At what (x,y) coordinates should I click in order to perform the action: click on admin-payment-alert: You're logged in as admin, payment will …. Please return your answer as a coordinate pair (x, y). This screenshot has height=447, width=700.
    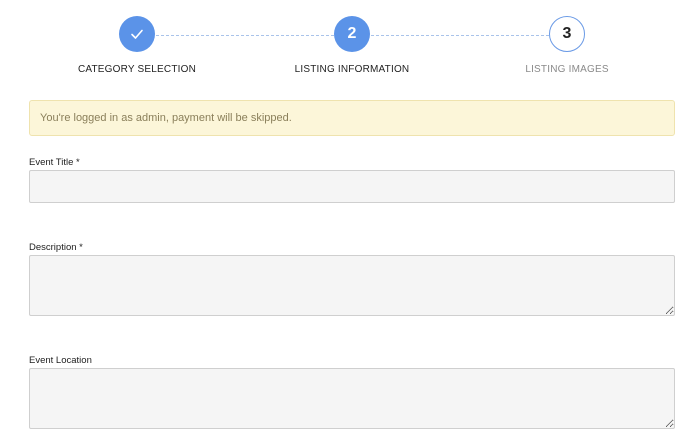
    Looking at the image, I should click on (352, 118).